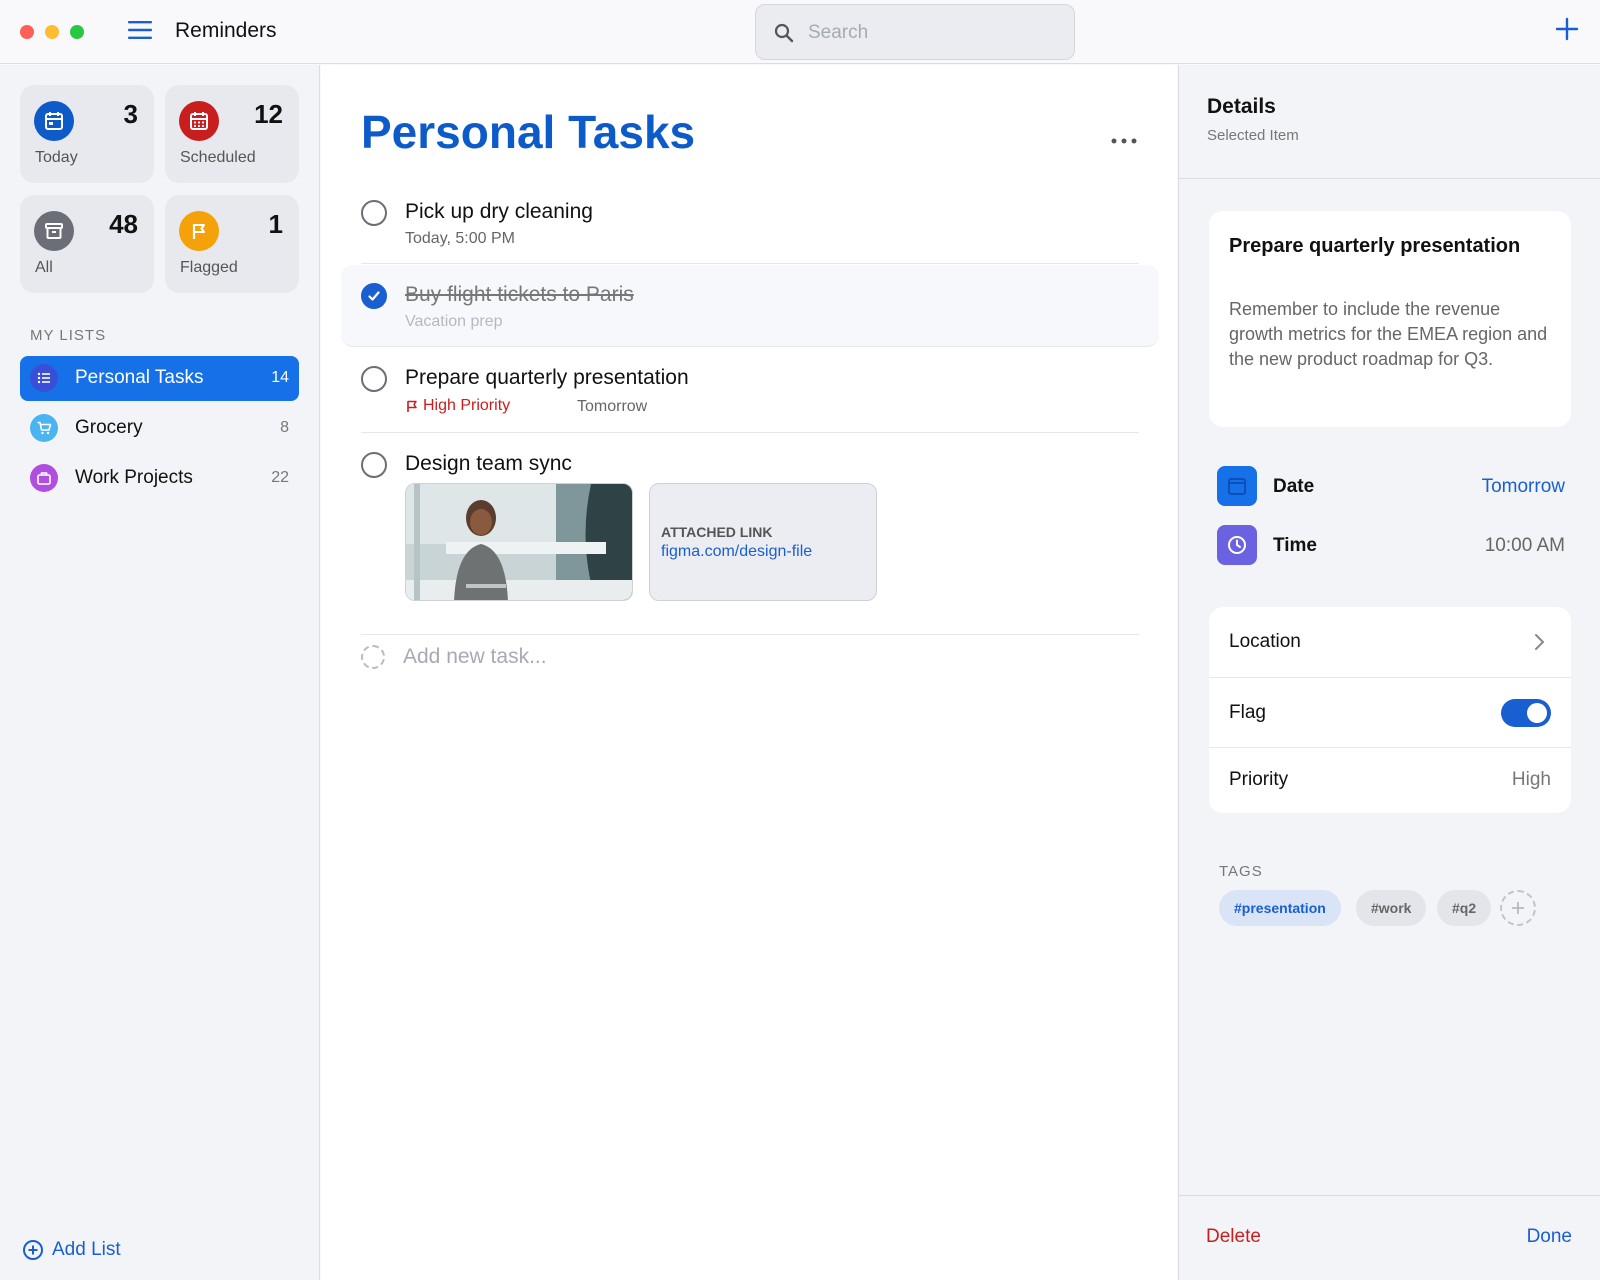  Describe the element at coordinates (56, 157) in the screenshot. I see `today-label: Today` at that location.